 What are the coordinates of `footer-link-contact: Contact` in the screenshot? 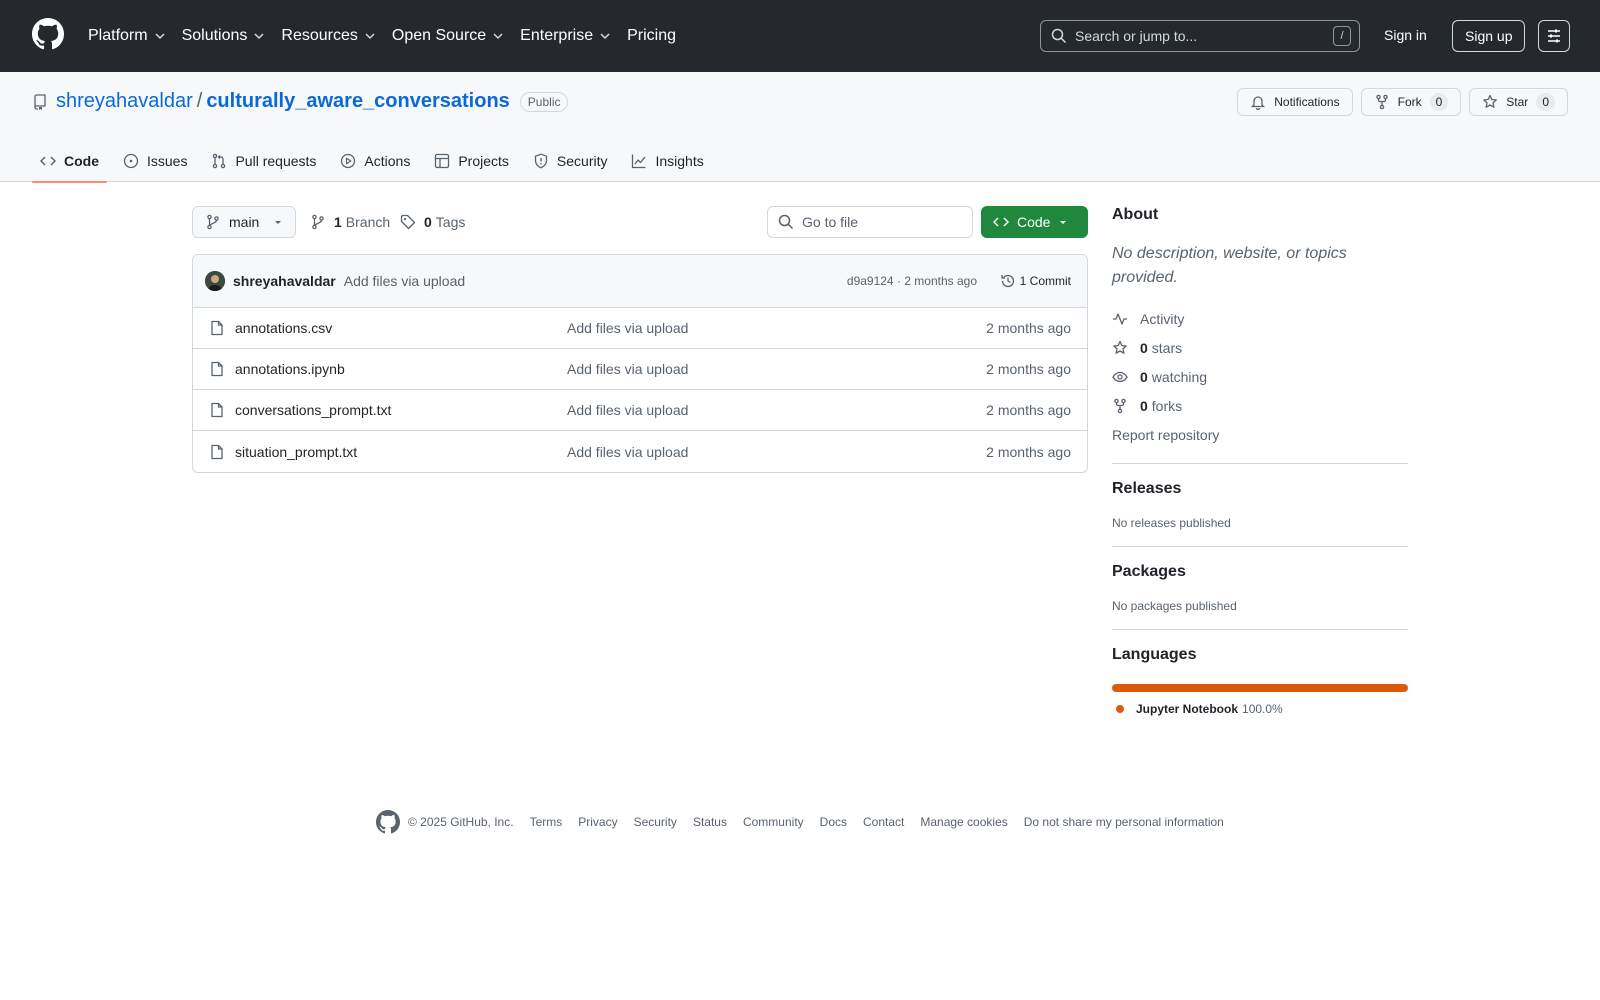 It's located at (883, 822).